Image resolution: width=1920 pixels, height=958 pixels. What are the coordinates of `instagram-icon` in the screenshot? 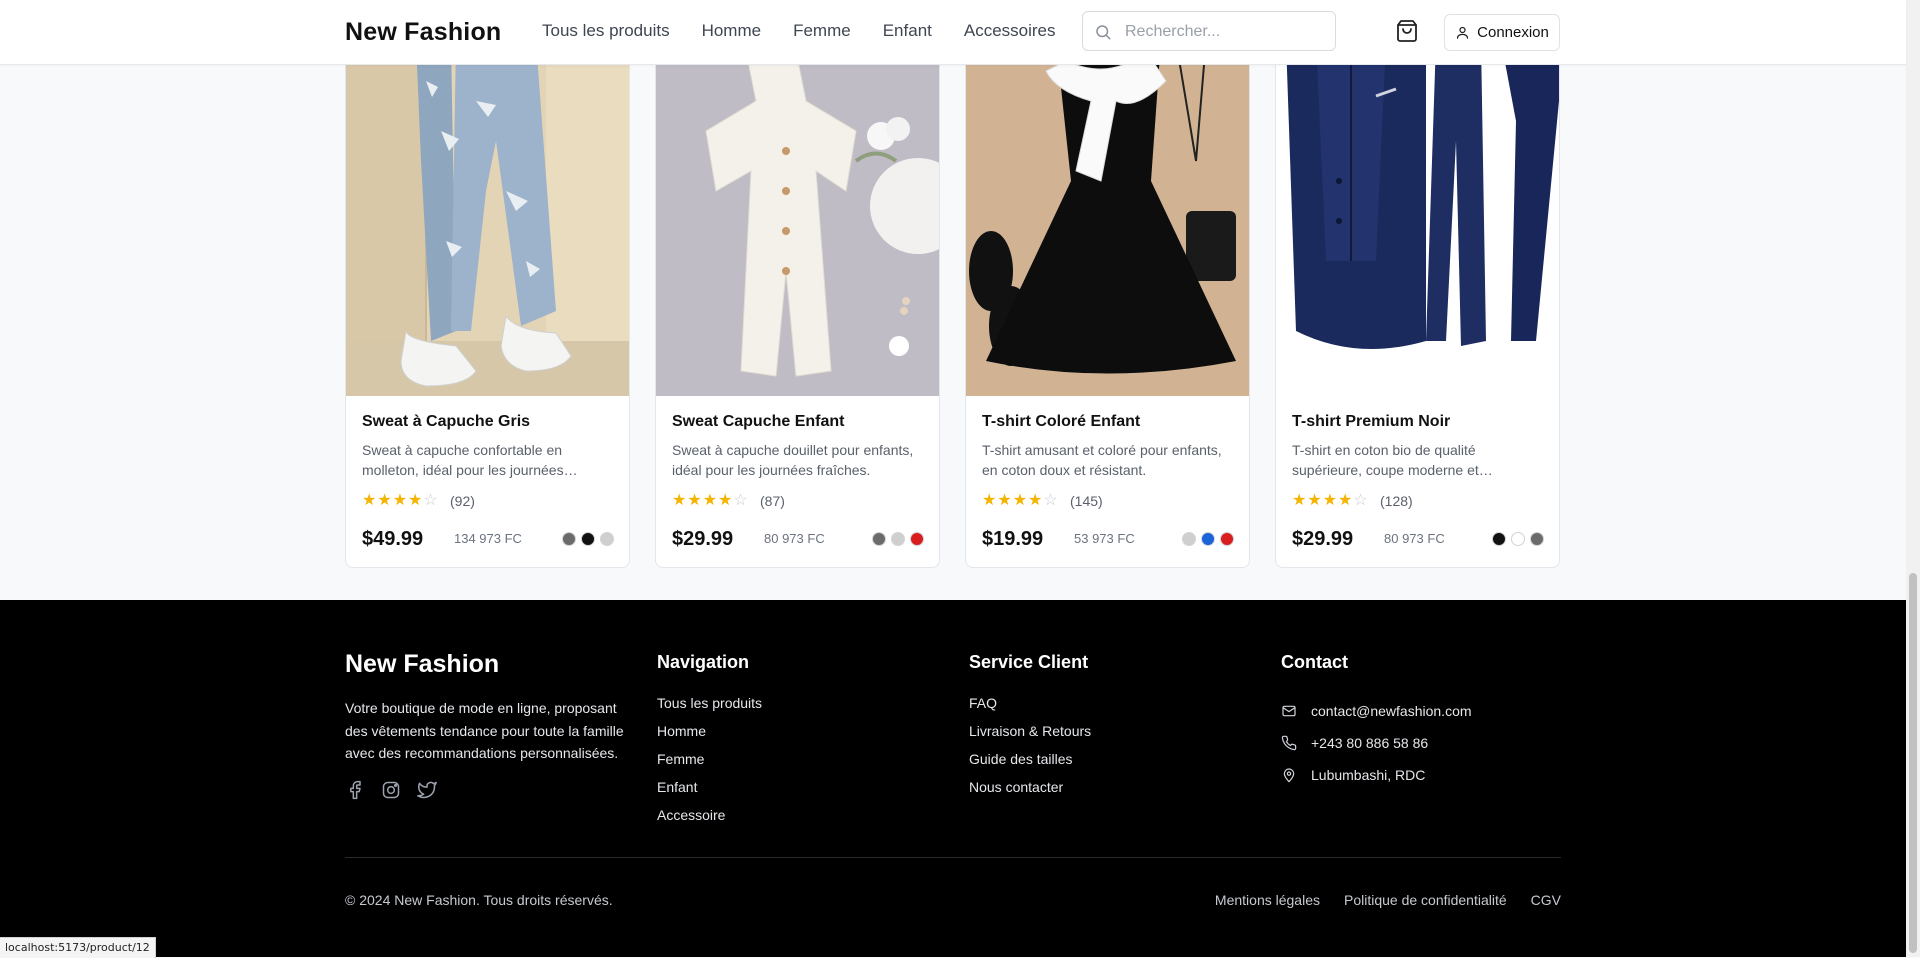 It's located at (391, 790).